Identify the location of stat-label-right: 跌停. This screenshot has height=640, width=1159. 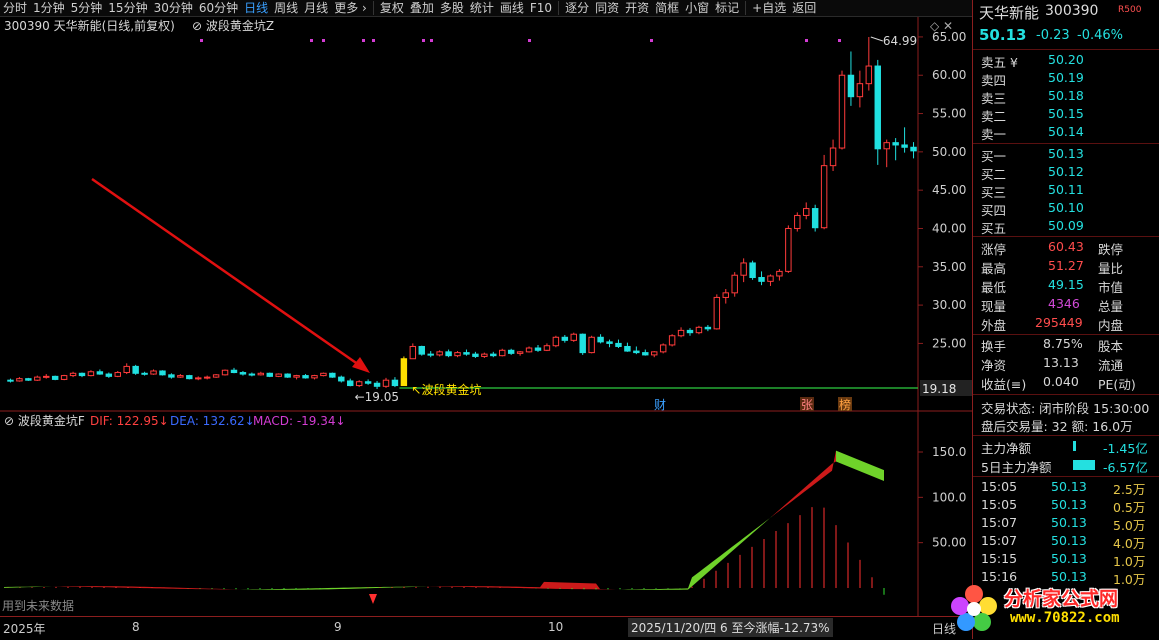
(1110, 248).